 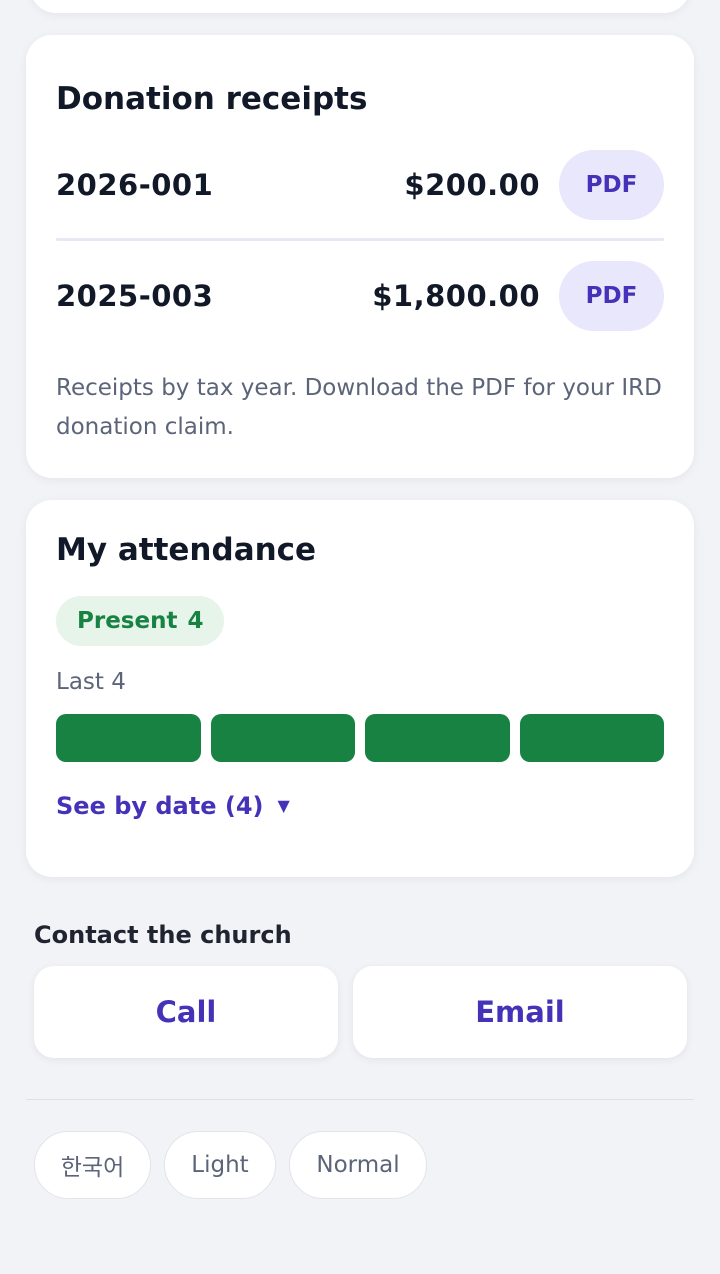 I want to click on previous-card, so click(x=360, y=6).